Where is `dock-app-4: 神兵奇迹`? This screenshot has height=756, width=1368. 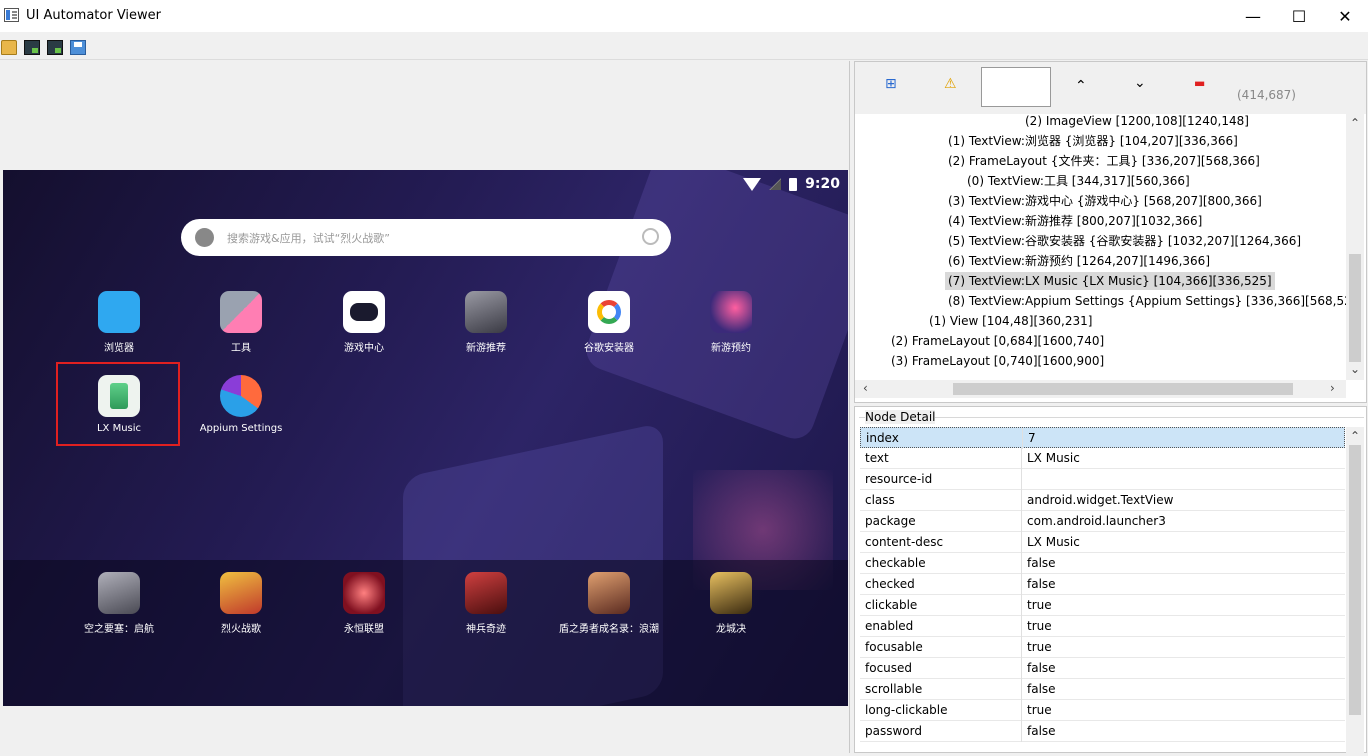 dock-app-4: 神兵奇迹 is located at coordinates (486, 603).